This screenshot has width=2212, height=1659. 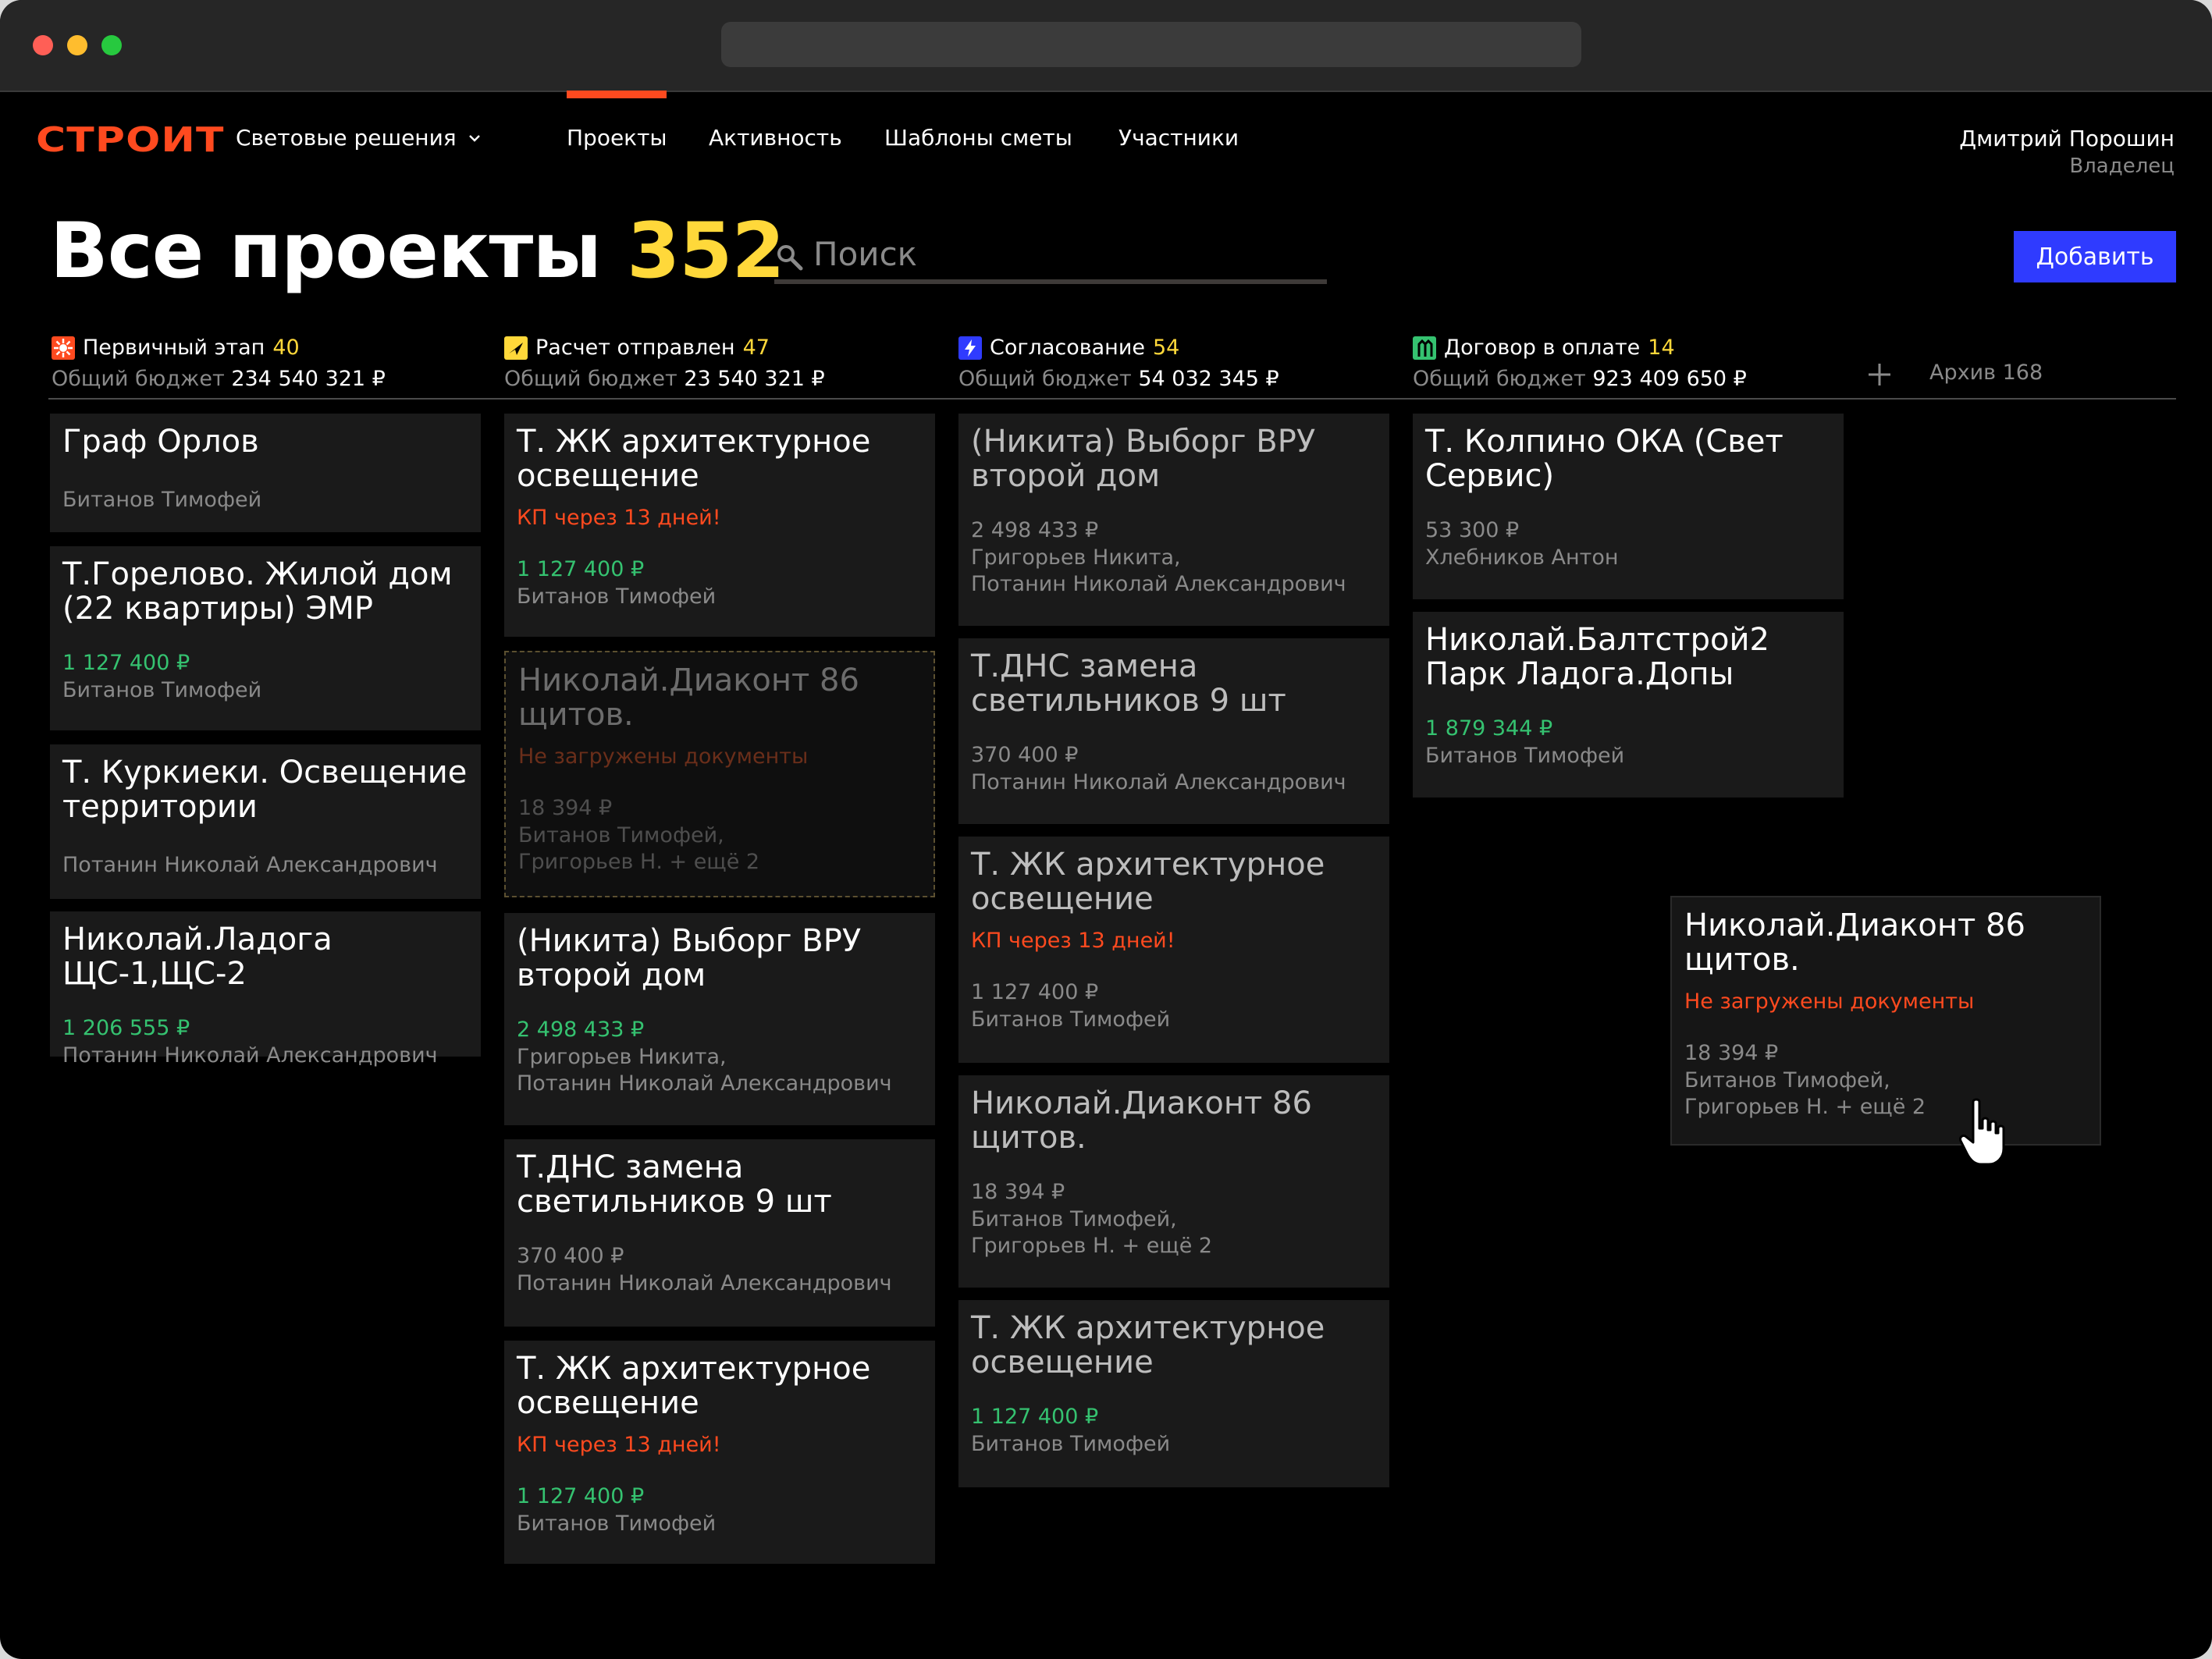 What do you see at coordinates (2122, 166) in the screenshot?
I see `user-role: Владелец` at bounding box center [2122, 166].